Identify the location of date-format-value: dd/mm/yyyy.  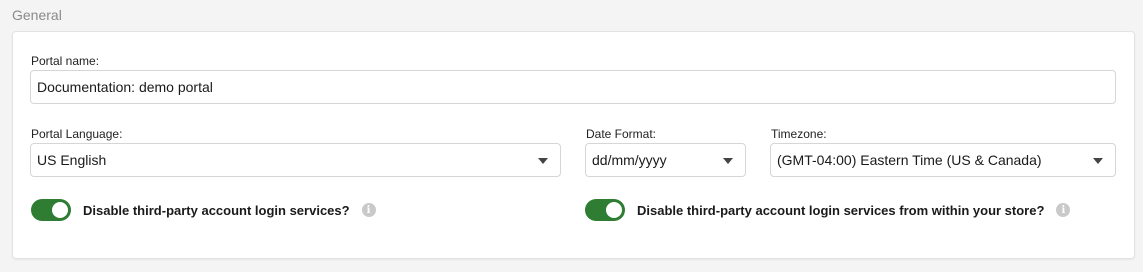
(629, 160).